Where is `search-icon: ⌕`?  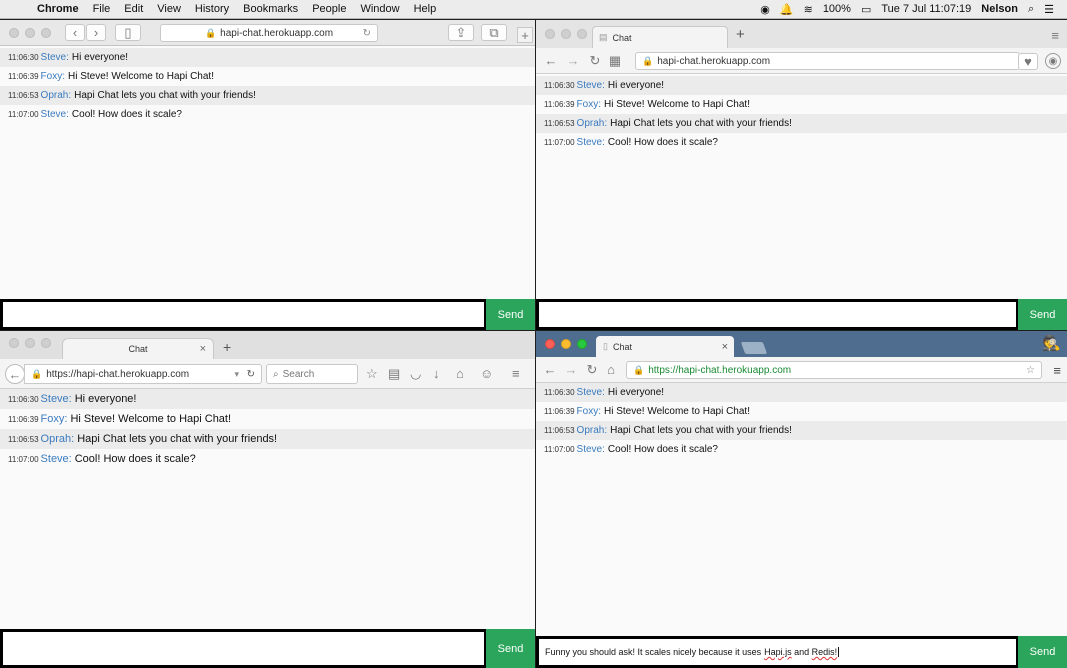 search-icon: ⌕ is located at coordinates (276, 374).